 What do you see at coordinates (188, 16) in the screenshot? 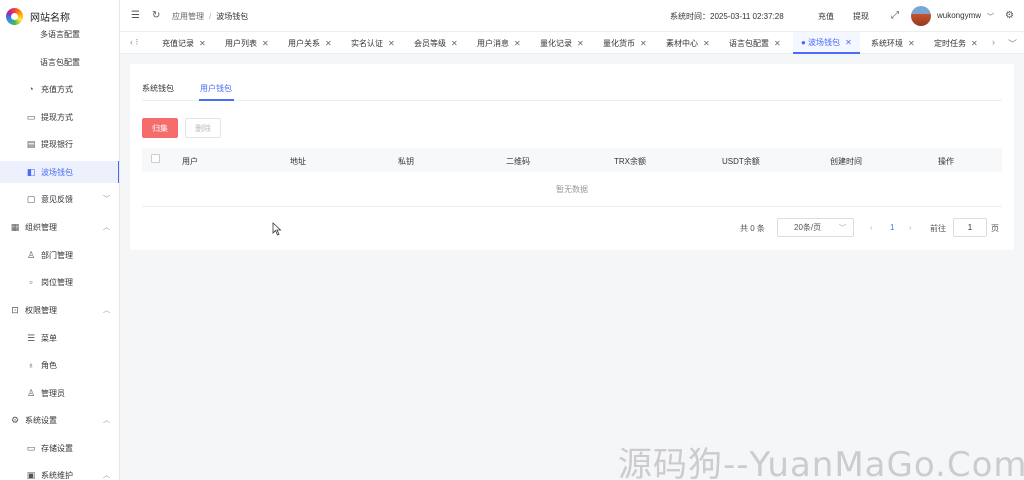
I see `breadcrumb-item: 应用管理` at bounding box center [188, 16].